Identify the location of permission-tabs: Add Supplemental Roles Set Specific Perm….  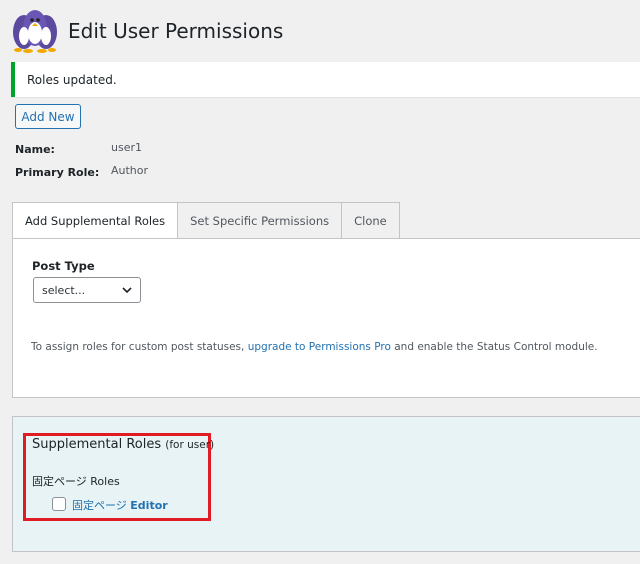
(206, 220).